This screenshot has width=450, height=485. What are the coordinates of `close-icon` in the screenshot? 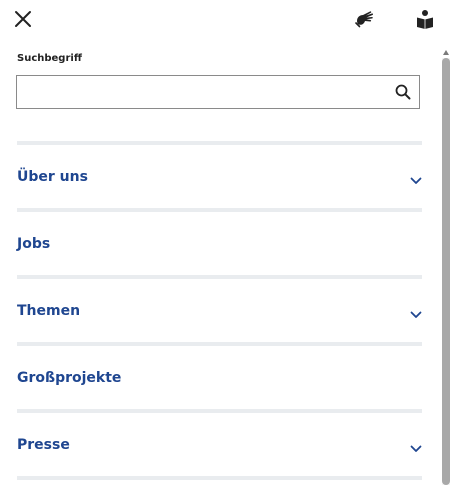 It's located at (23, 19).